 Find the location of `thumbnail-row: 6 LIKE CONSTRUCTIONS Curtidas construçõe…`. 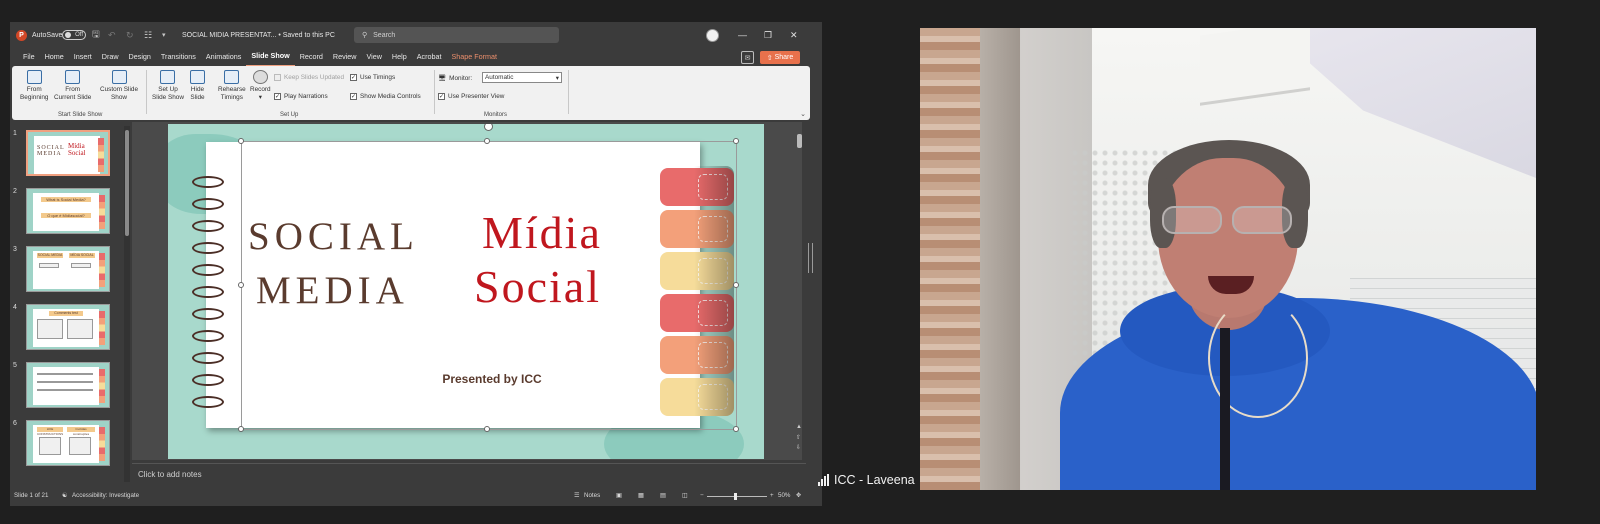

thumbnail-row: 6 LIKE CONSTRUCTIONS Curtidas construçõe… is located at coordinates (69, 444).